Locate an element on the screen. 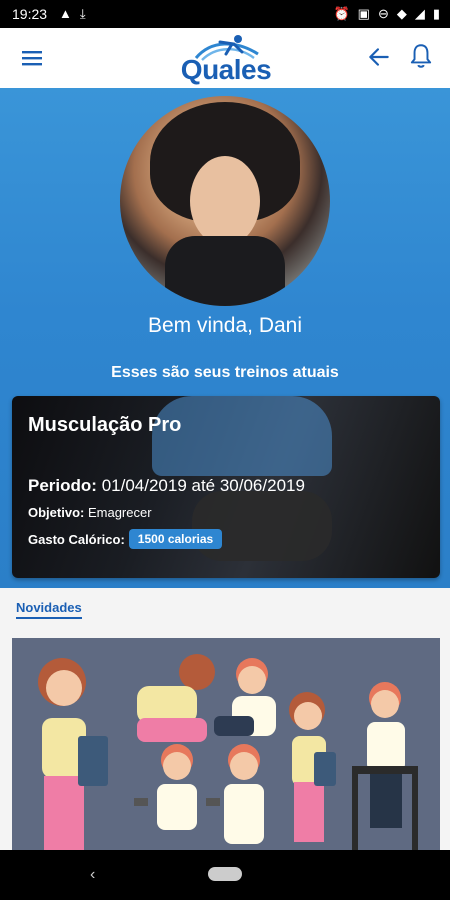 This screenshot has height=900, width=450. calorie-label: Gasto Calórico: is located at coordinates (76, 539).